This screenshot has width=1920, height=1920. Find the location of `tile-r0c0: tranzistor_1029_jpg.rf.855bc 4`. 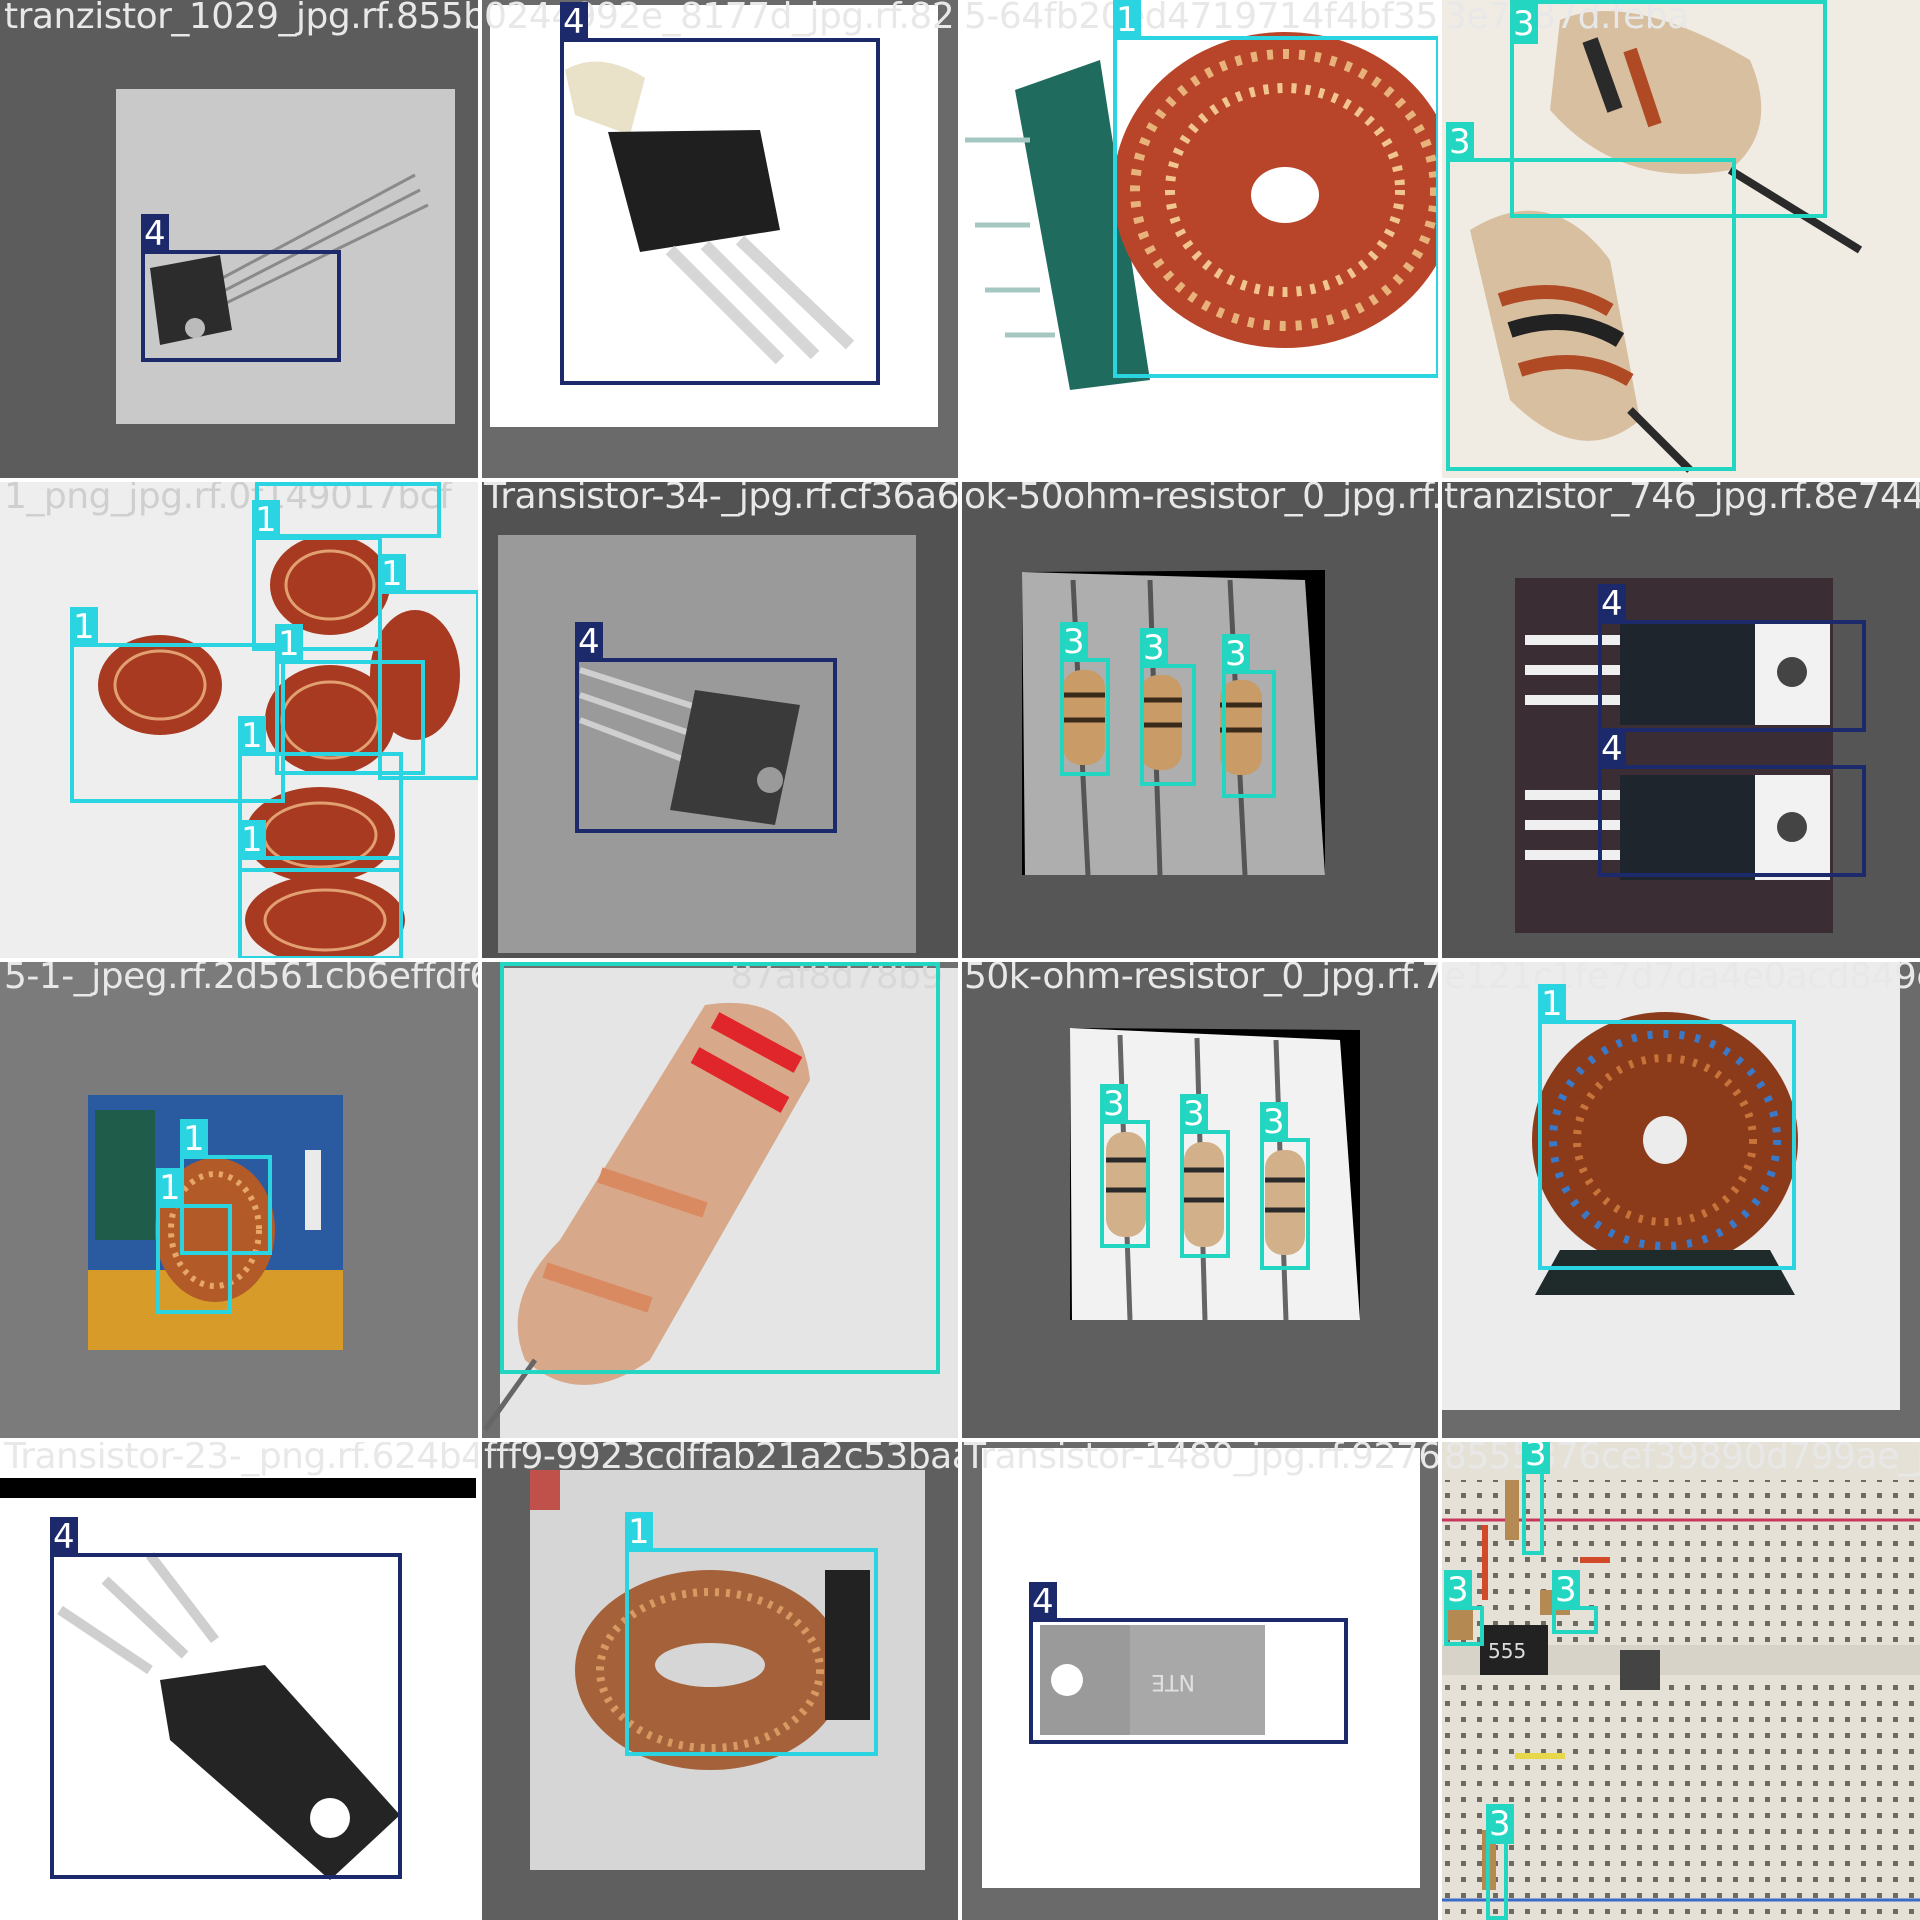

tile-r0c0: tranzistor_1029_jpg.rf.855bc 4 is located at coordinates (240, 240).